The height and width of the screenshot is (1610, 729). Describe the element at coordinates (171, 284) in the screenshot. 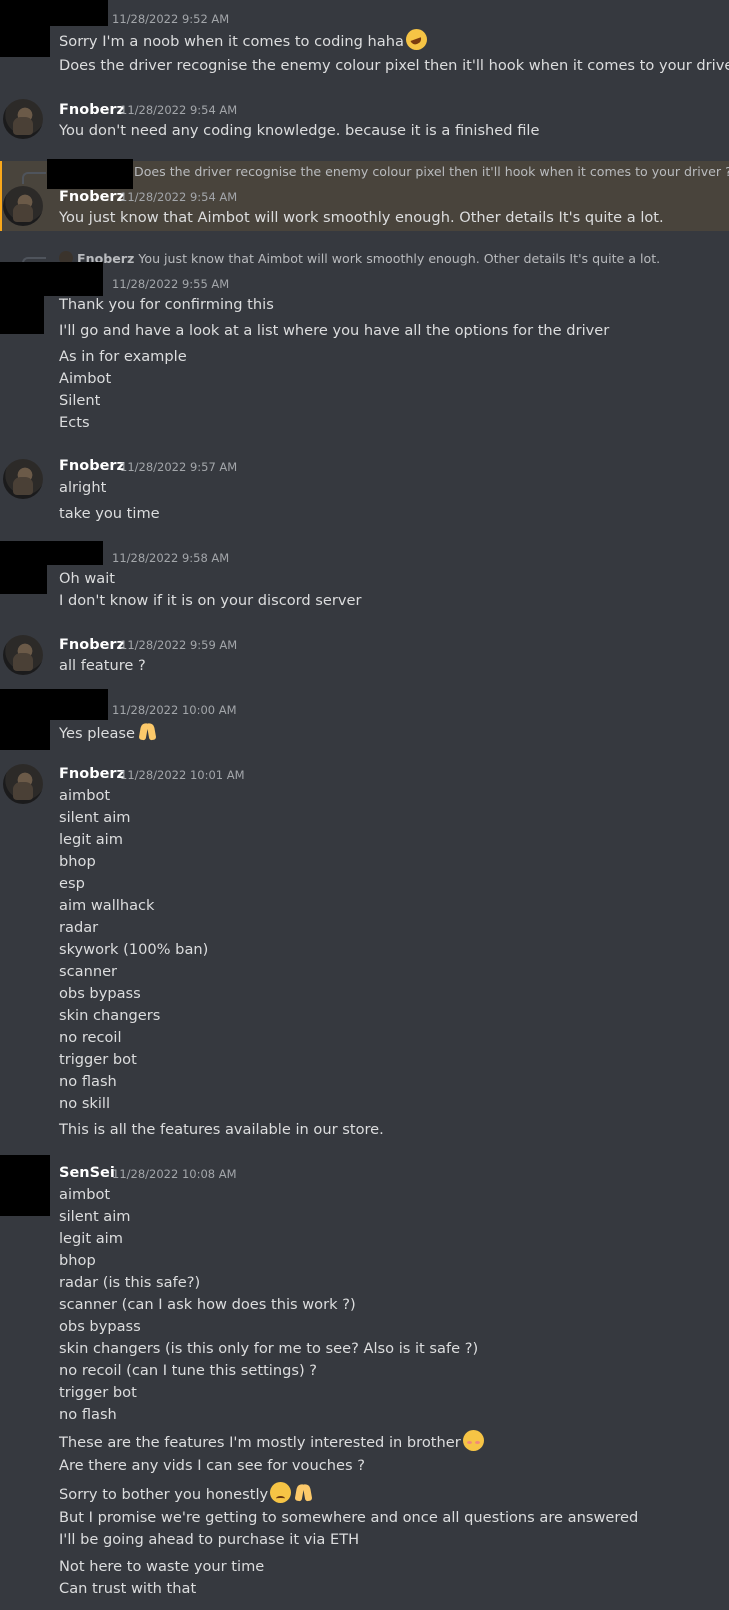

I see `message-timestamp: 11/28/2022 9:55 AM` at that location.